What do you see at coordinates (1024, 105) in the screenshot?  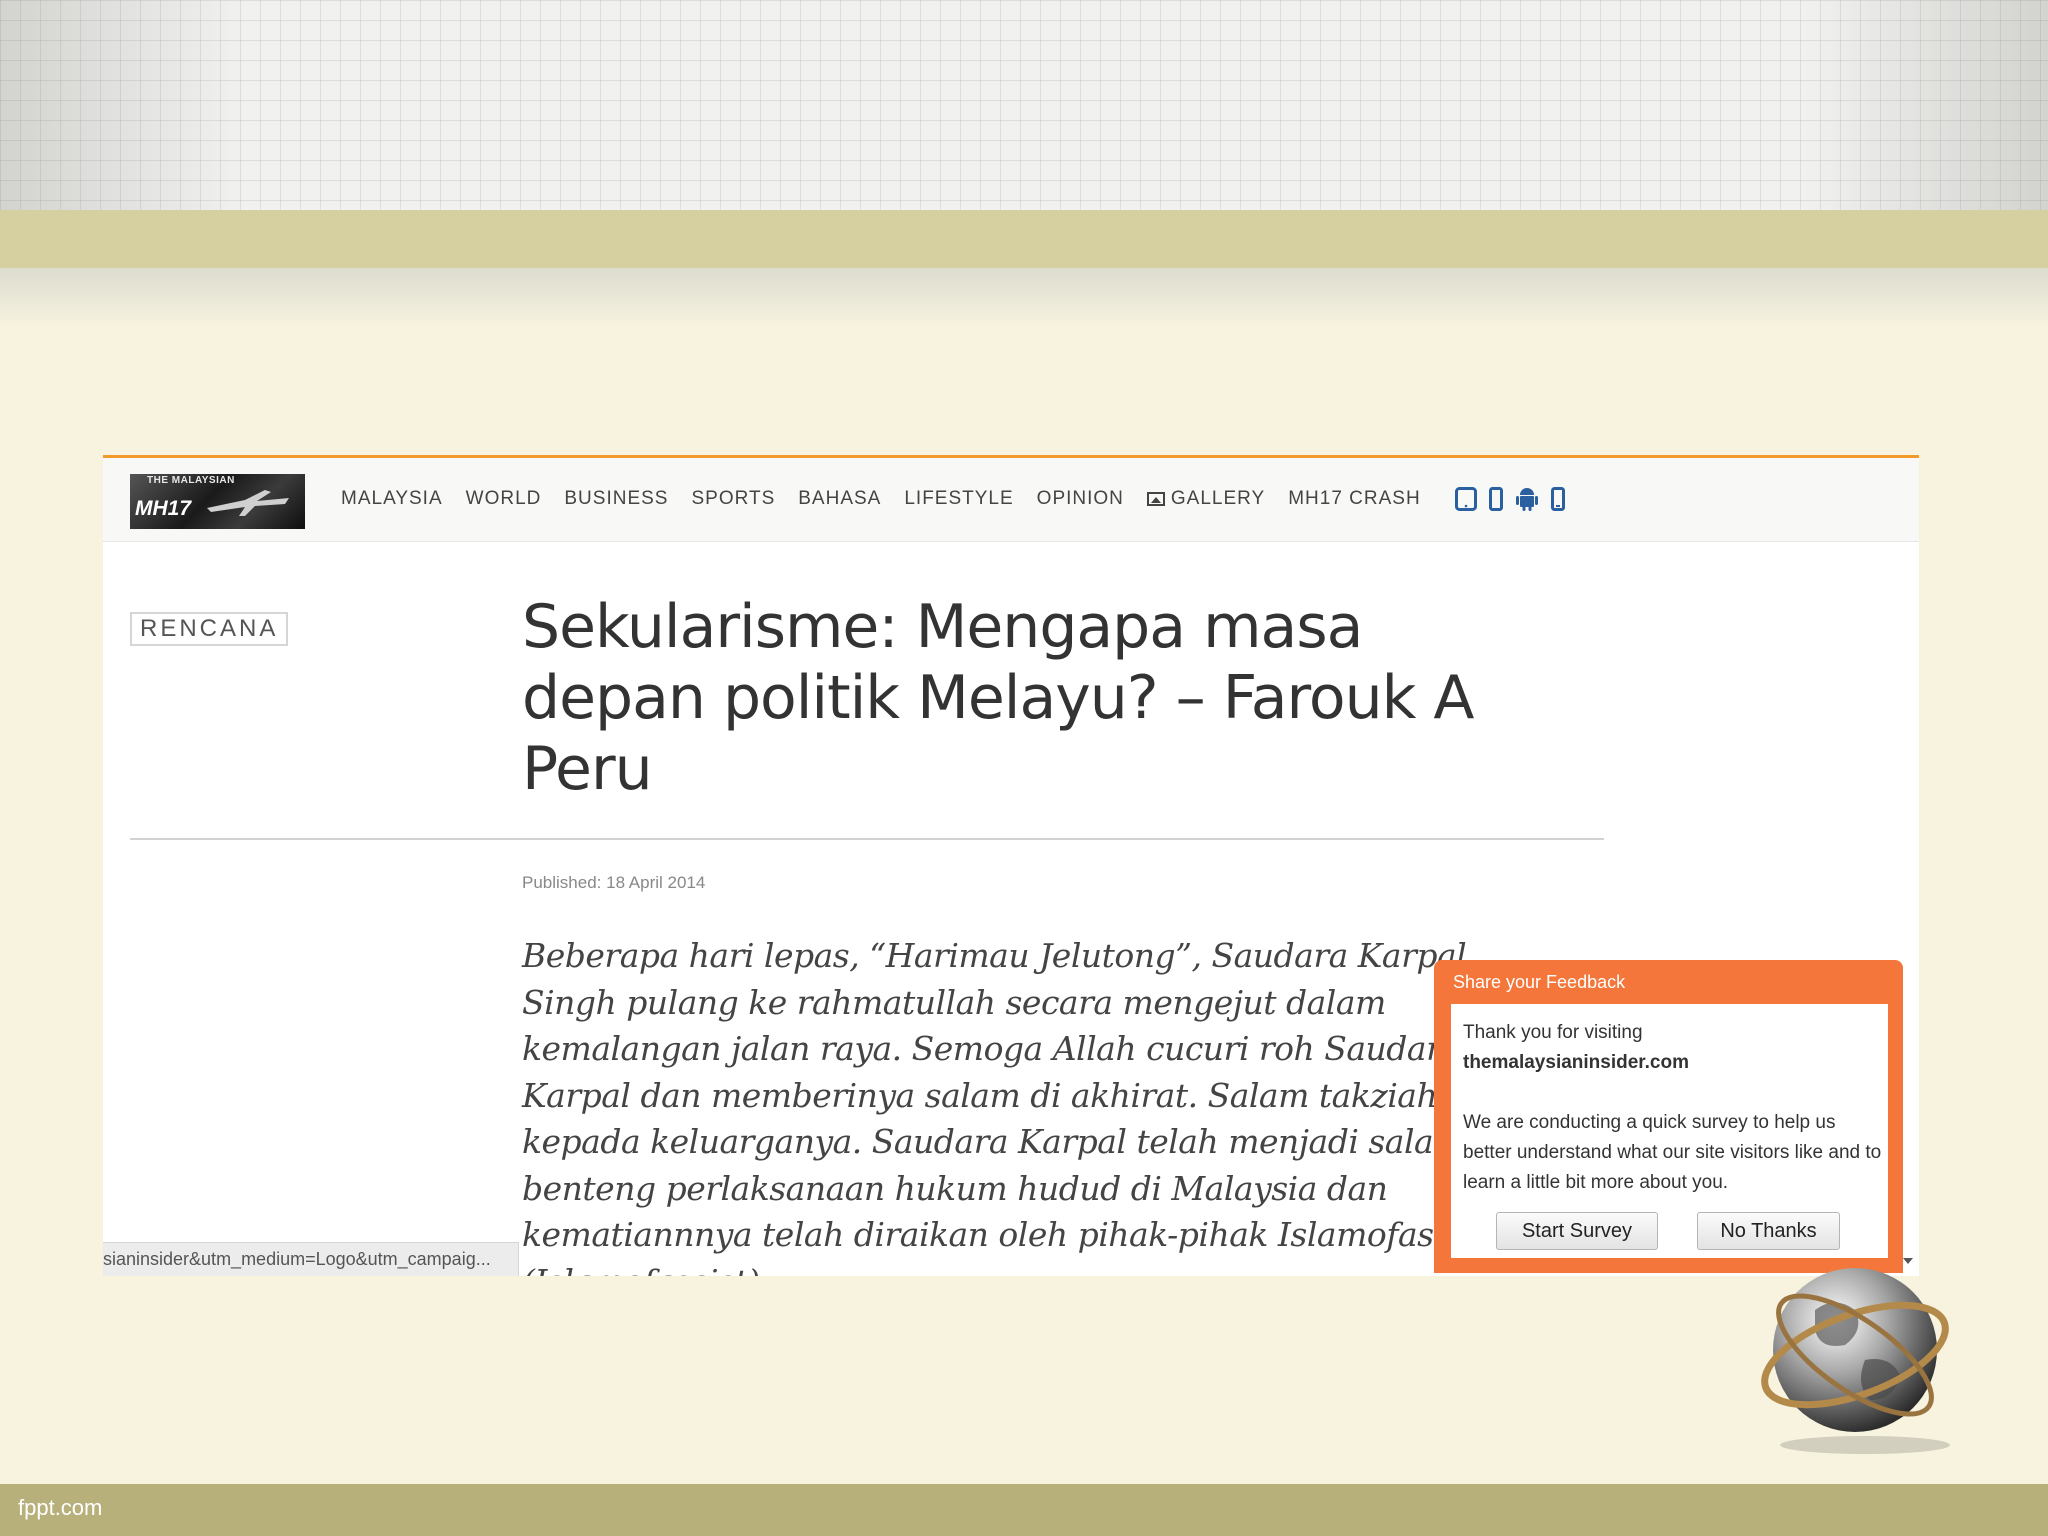 I see `slide-header-grid` at bounding box center [1024, 105].